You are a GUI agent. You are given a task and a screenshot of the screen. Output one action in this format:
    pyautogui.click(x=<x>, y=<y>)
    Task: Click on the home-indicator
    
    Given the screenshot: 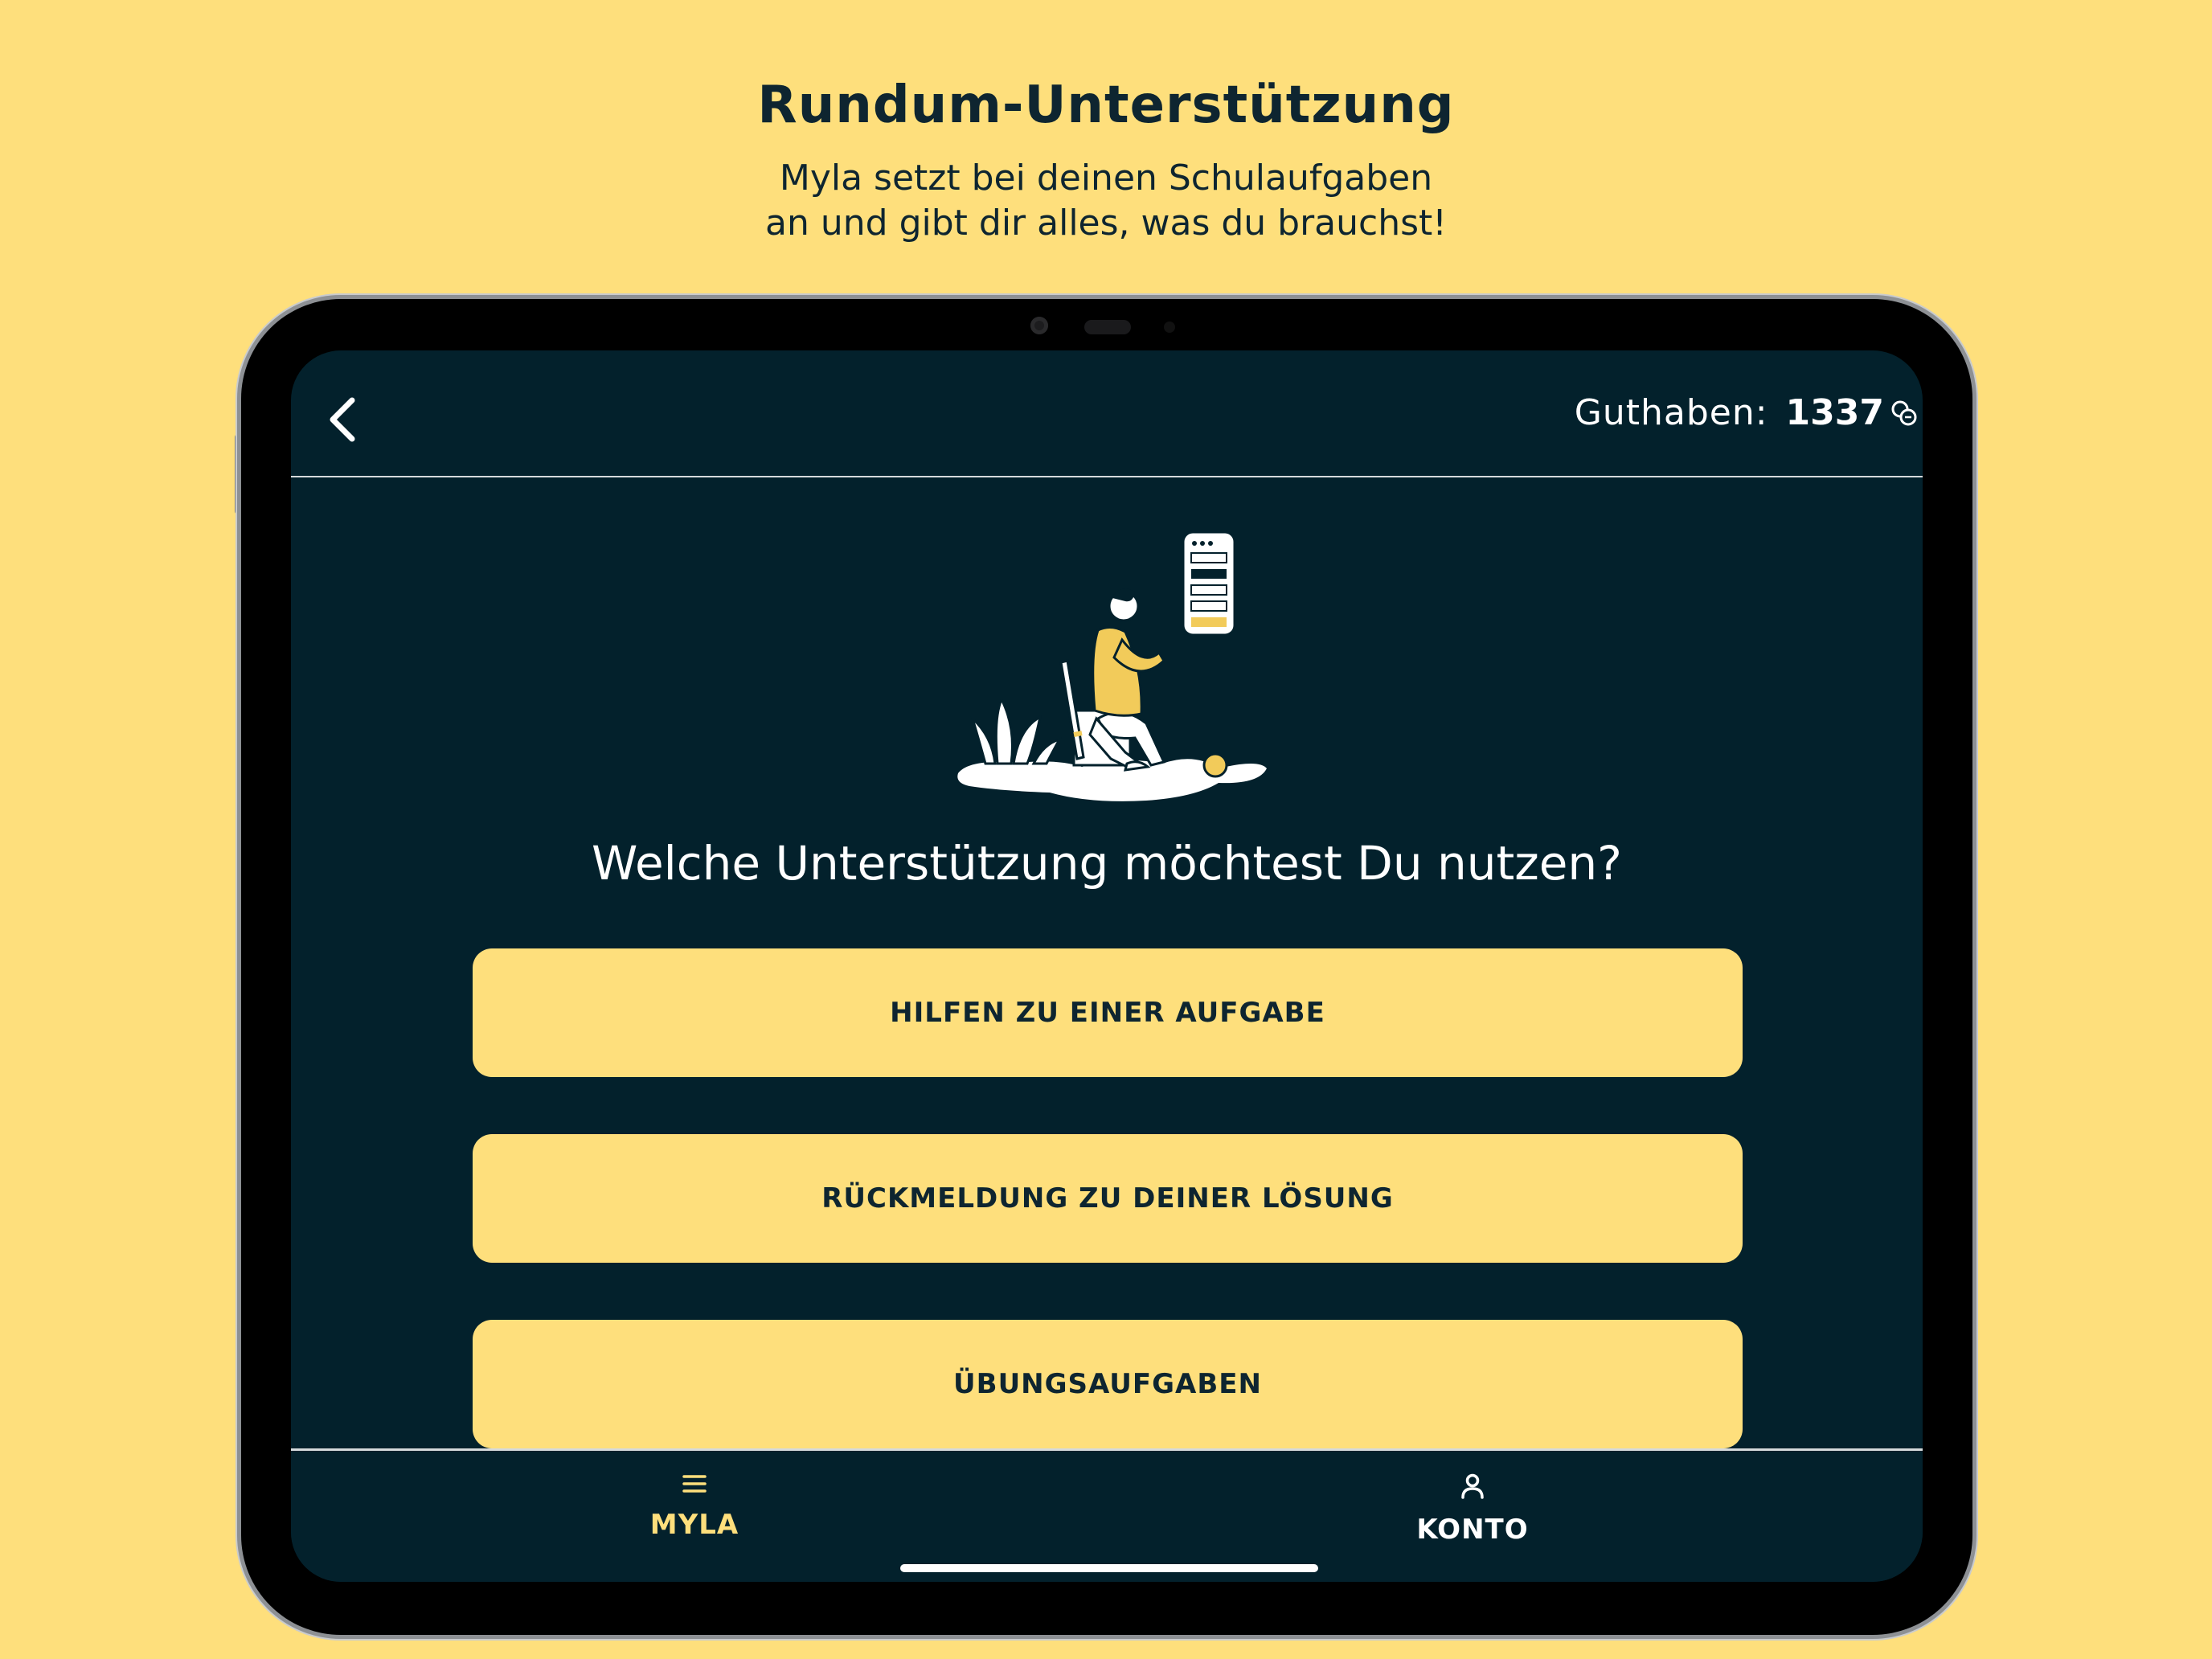 What is the action you would take?
    pyautogui.click(x=1109, y=1568)
    